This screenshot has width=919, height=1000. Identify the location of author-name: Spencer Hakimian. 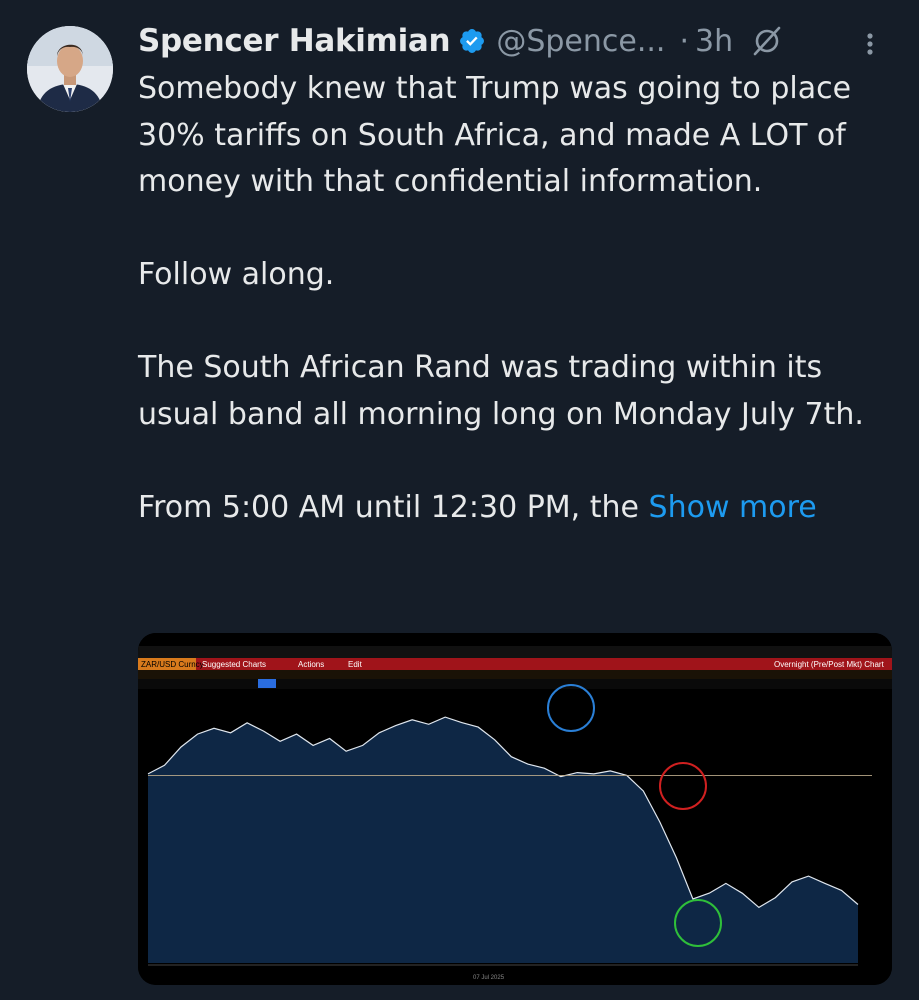
(294, 41).